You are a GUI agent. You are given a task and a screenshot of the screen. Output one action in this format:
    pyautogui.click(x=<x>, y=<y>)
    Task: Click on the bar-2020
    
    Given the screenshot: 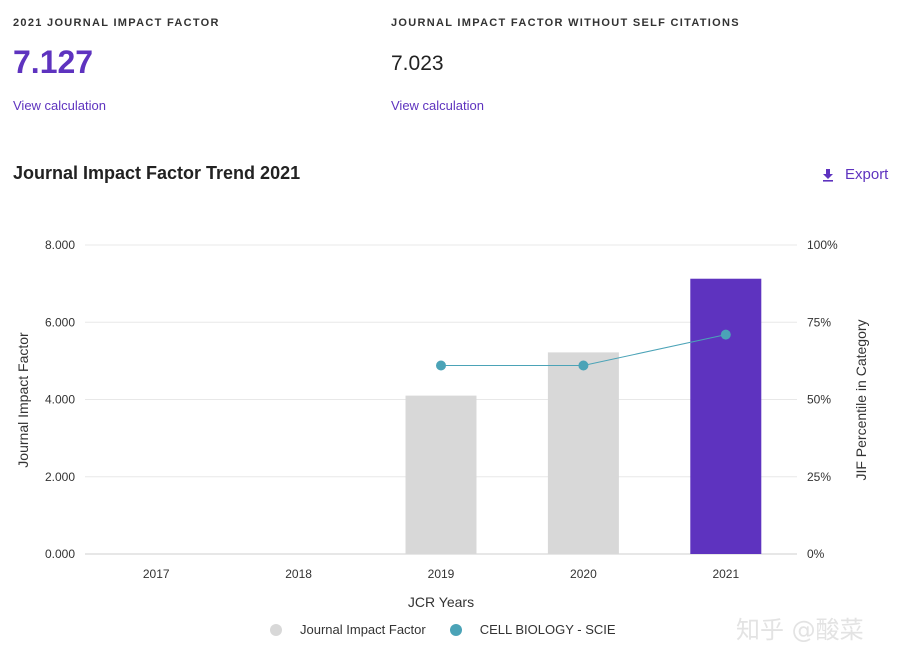 What is the action you would take?
    pyautogui.click(x=583, y=453)
    